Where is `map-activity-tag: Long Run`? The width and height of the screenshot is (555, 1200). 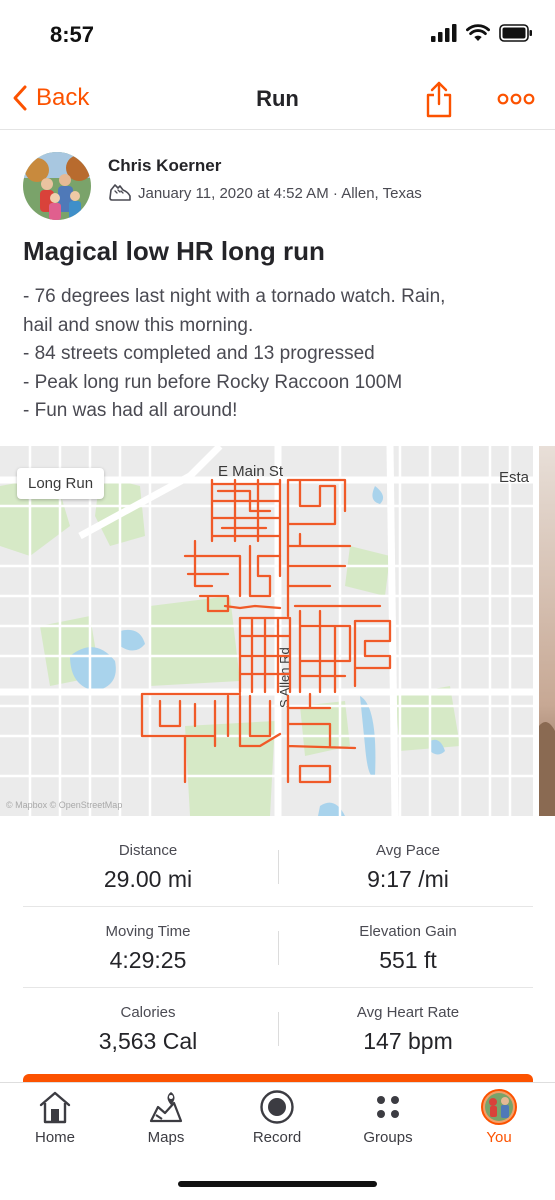 map-activity-tag: Long Run is located at coordinates (61, 483).